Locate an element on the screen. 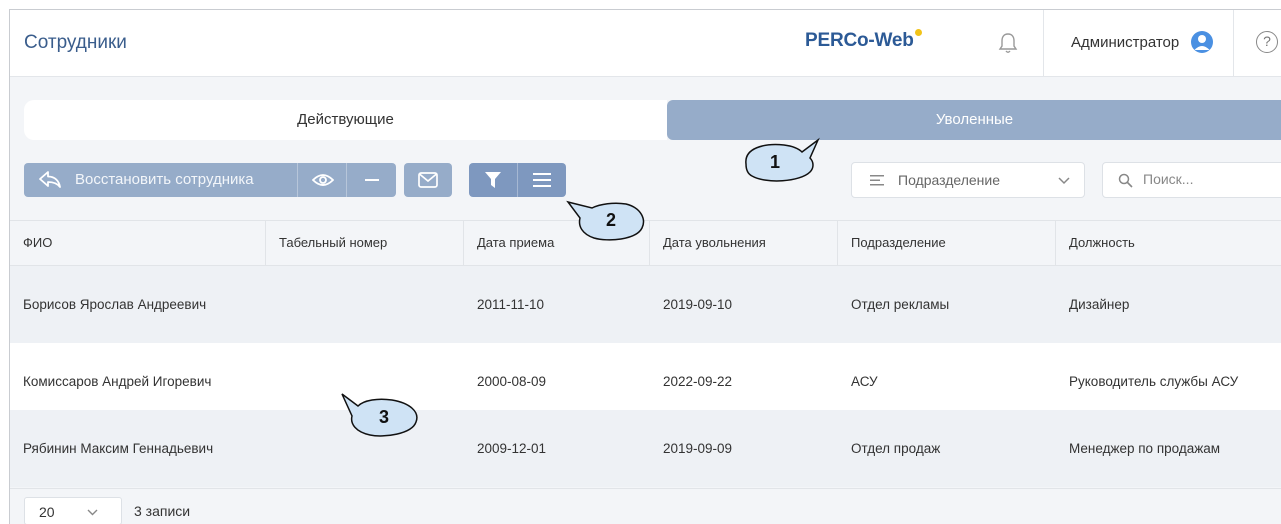 This screenshot has height=524, width=1281. search-input is located at coordinates (1208, 179).